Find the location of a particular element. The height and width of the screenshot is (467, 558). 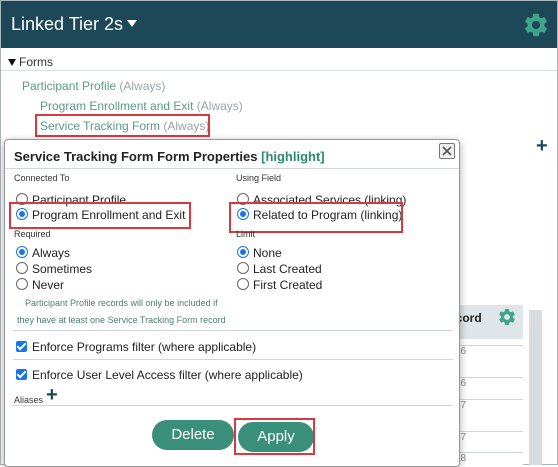

required-label: Required is located at coordinates (32, 234).